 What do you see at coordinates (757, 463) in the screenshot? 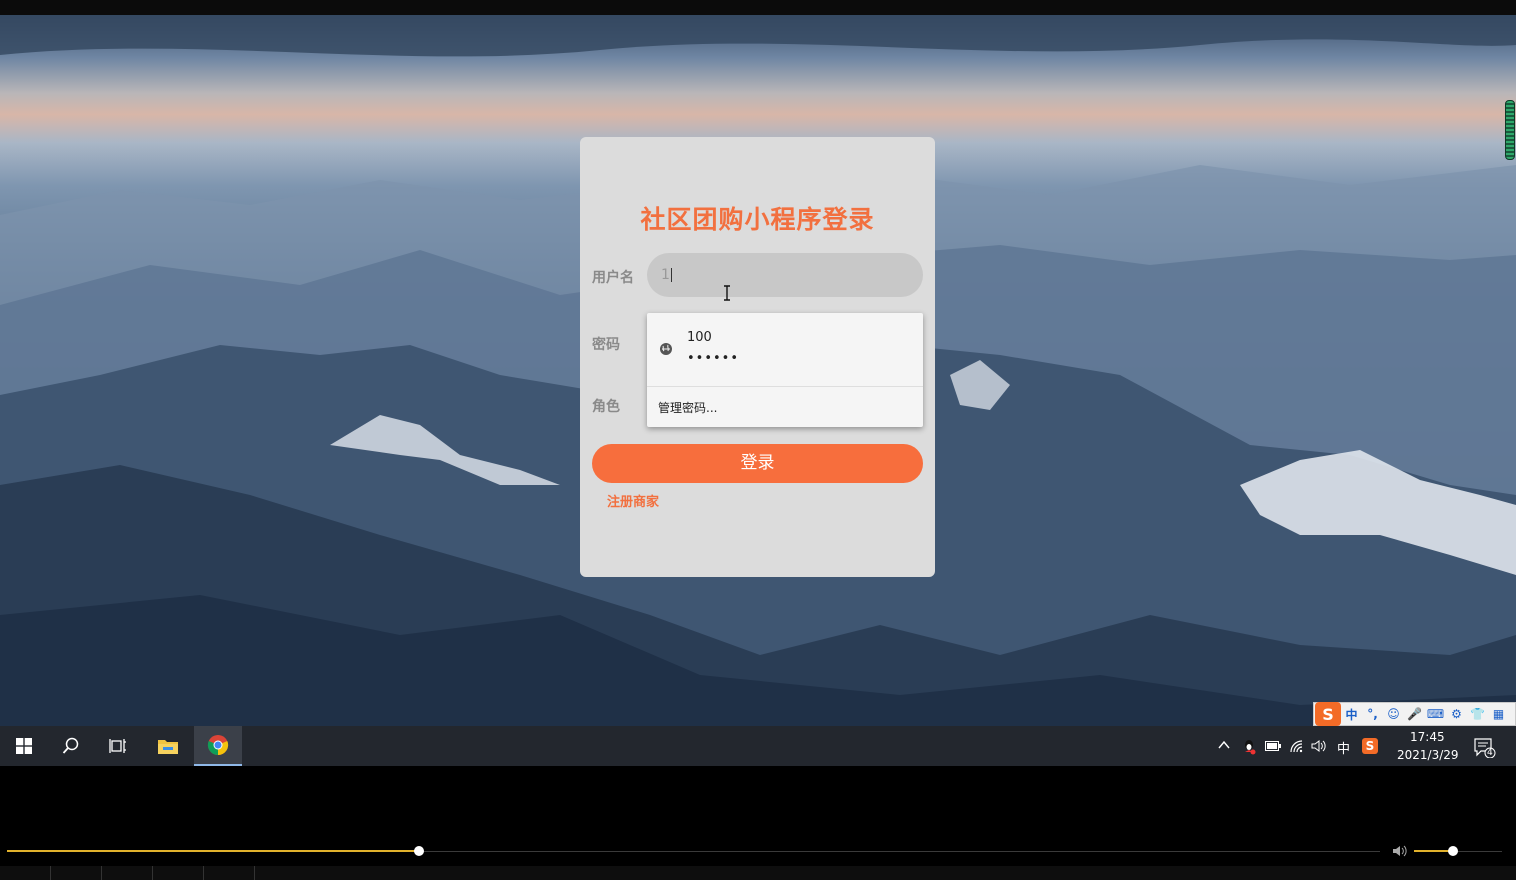
I see `login-button: 登录` at bounding box center [757, 463].